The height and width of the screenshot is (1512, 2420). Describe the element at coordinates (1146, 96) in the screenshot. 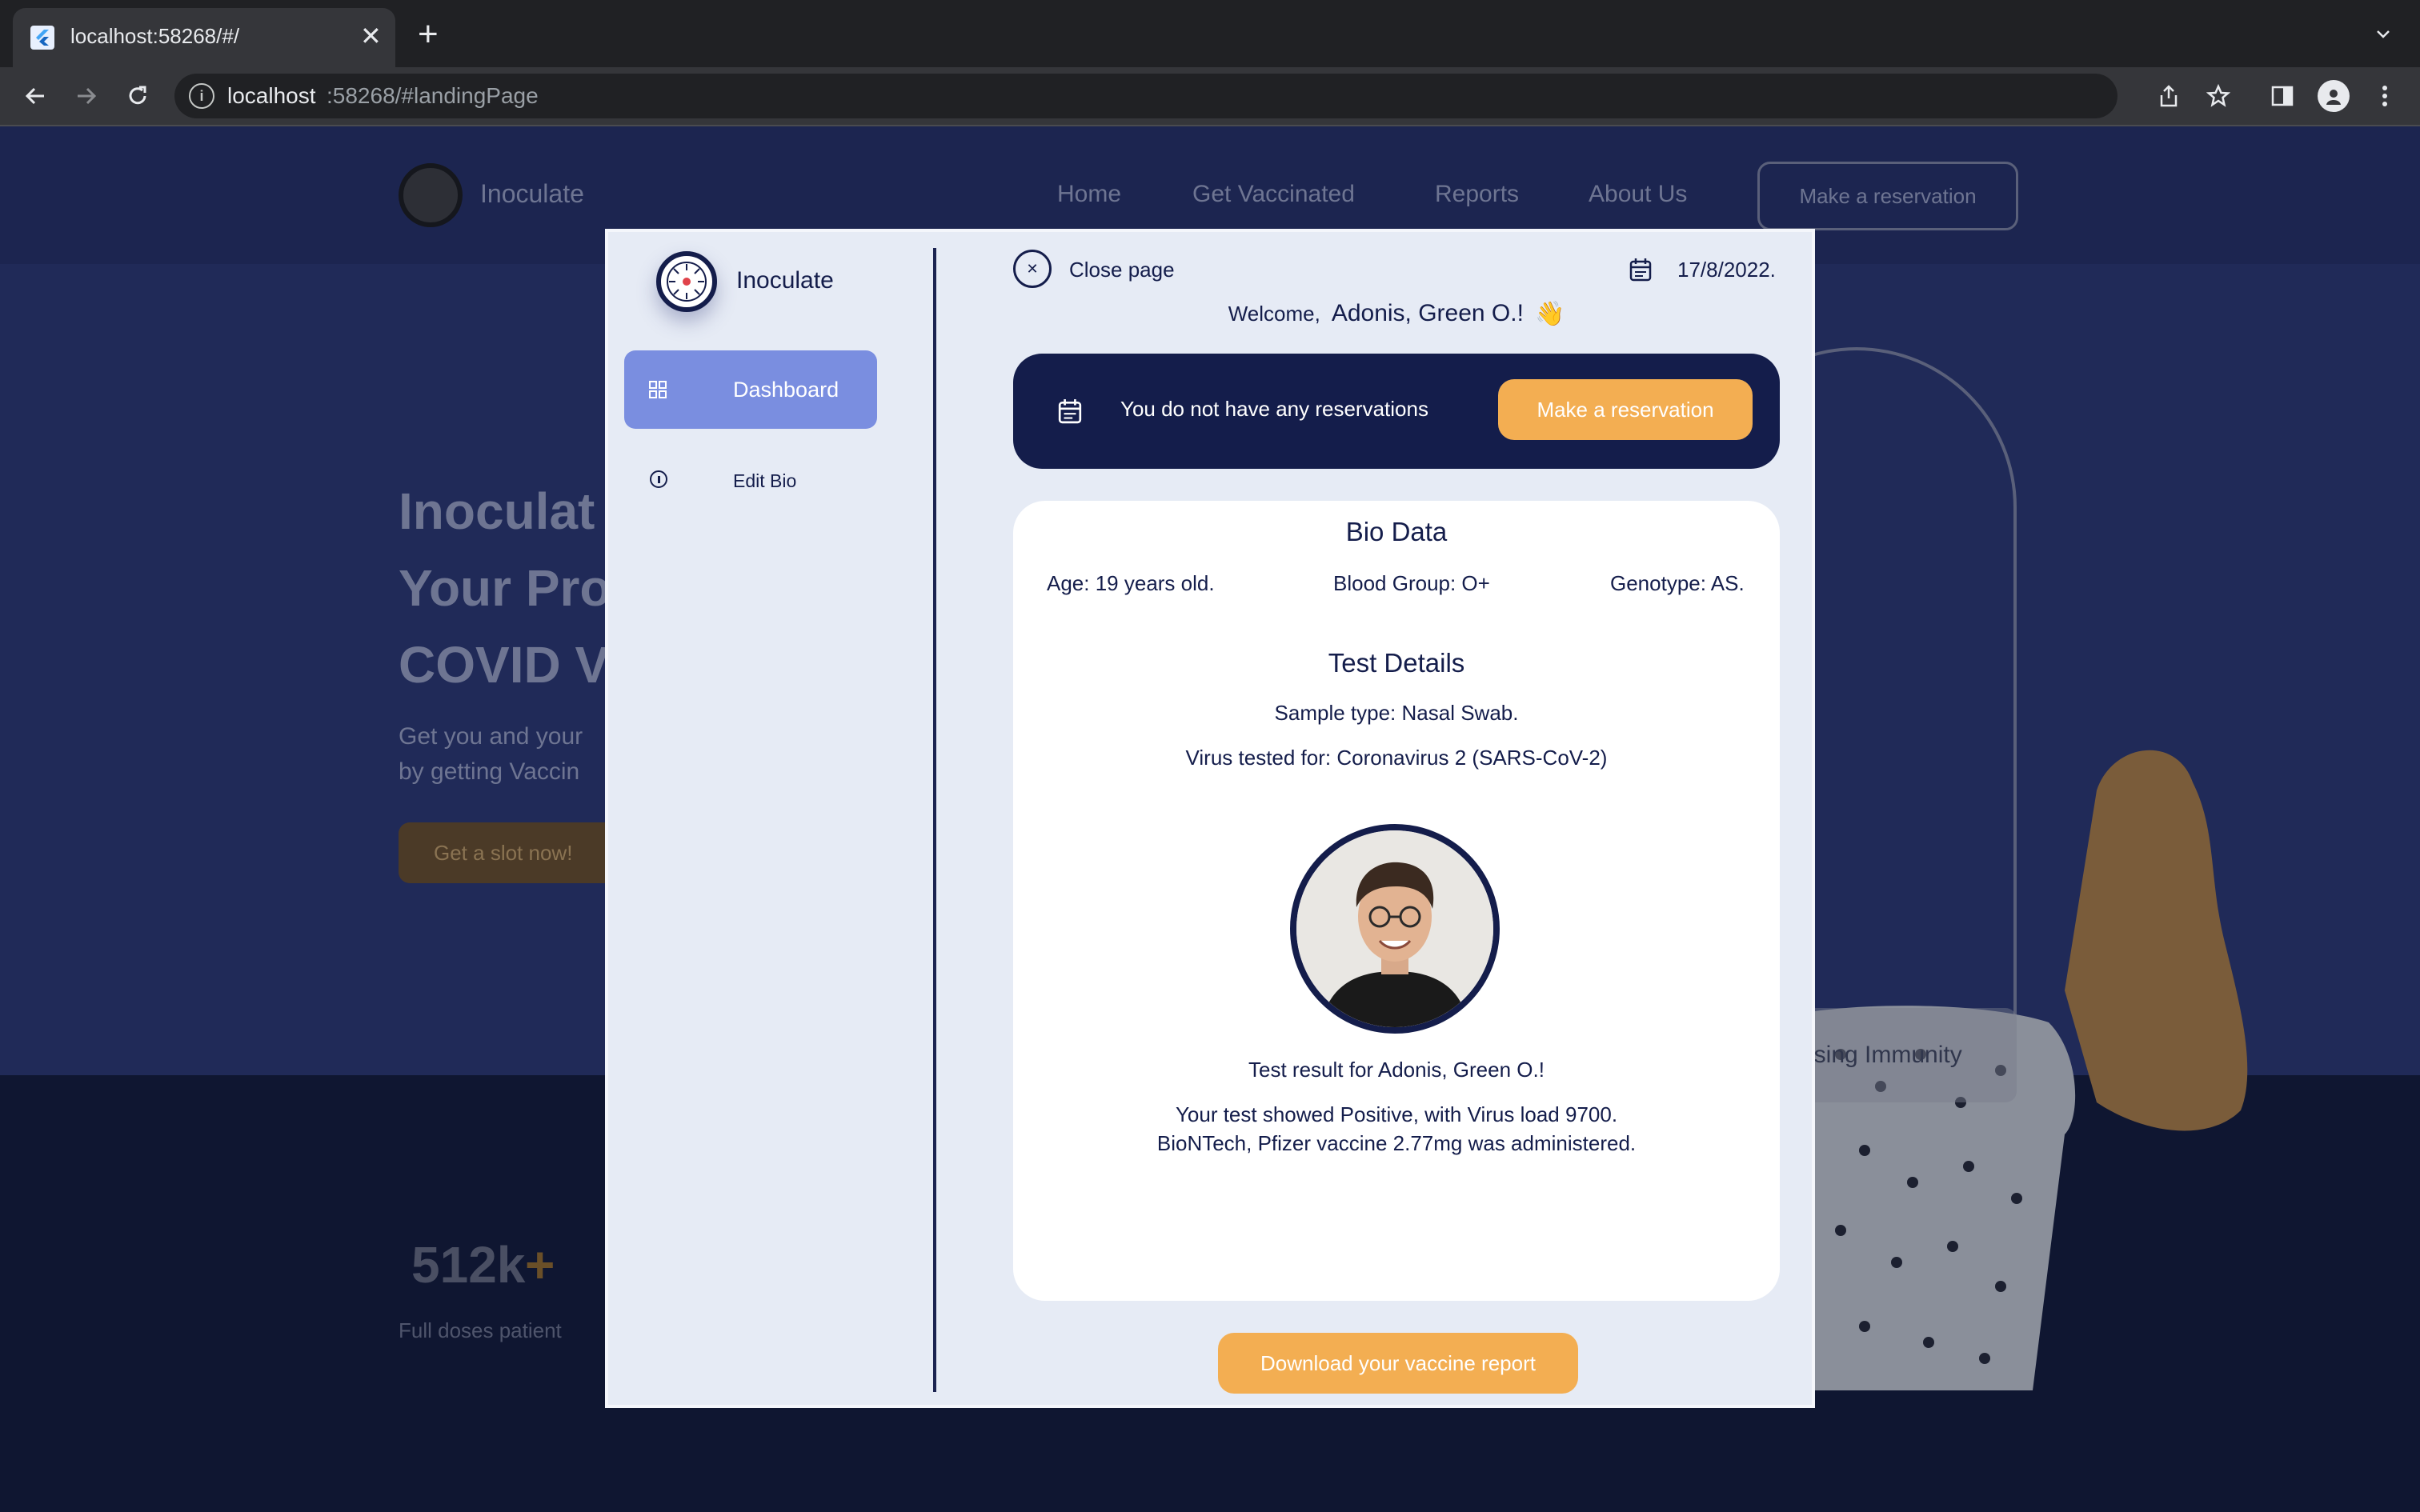

I see `address-bar: i localhost :58268/#landingPage` at that location.